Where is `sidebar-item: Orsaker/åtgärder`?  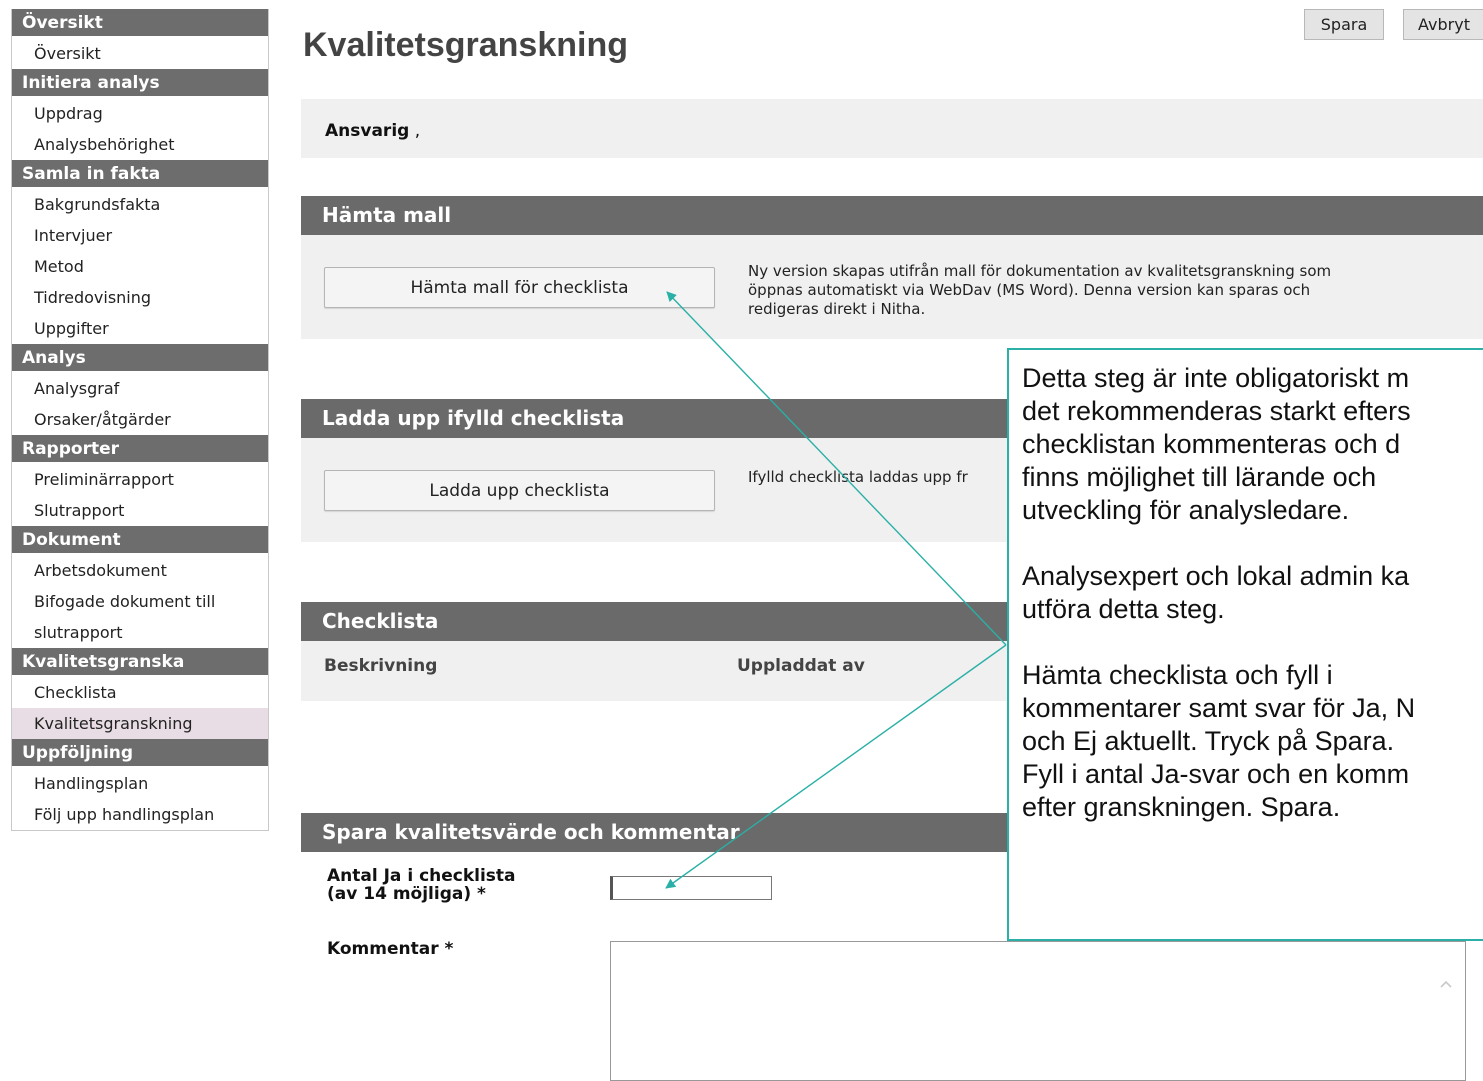 sidebar-item: Orsaker/åtgärder is located at coordinates (140, 419).